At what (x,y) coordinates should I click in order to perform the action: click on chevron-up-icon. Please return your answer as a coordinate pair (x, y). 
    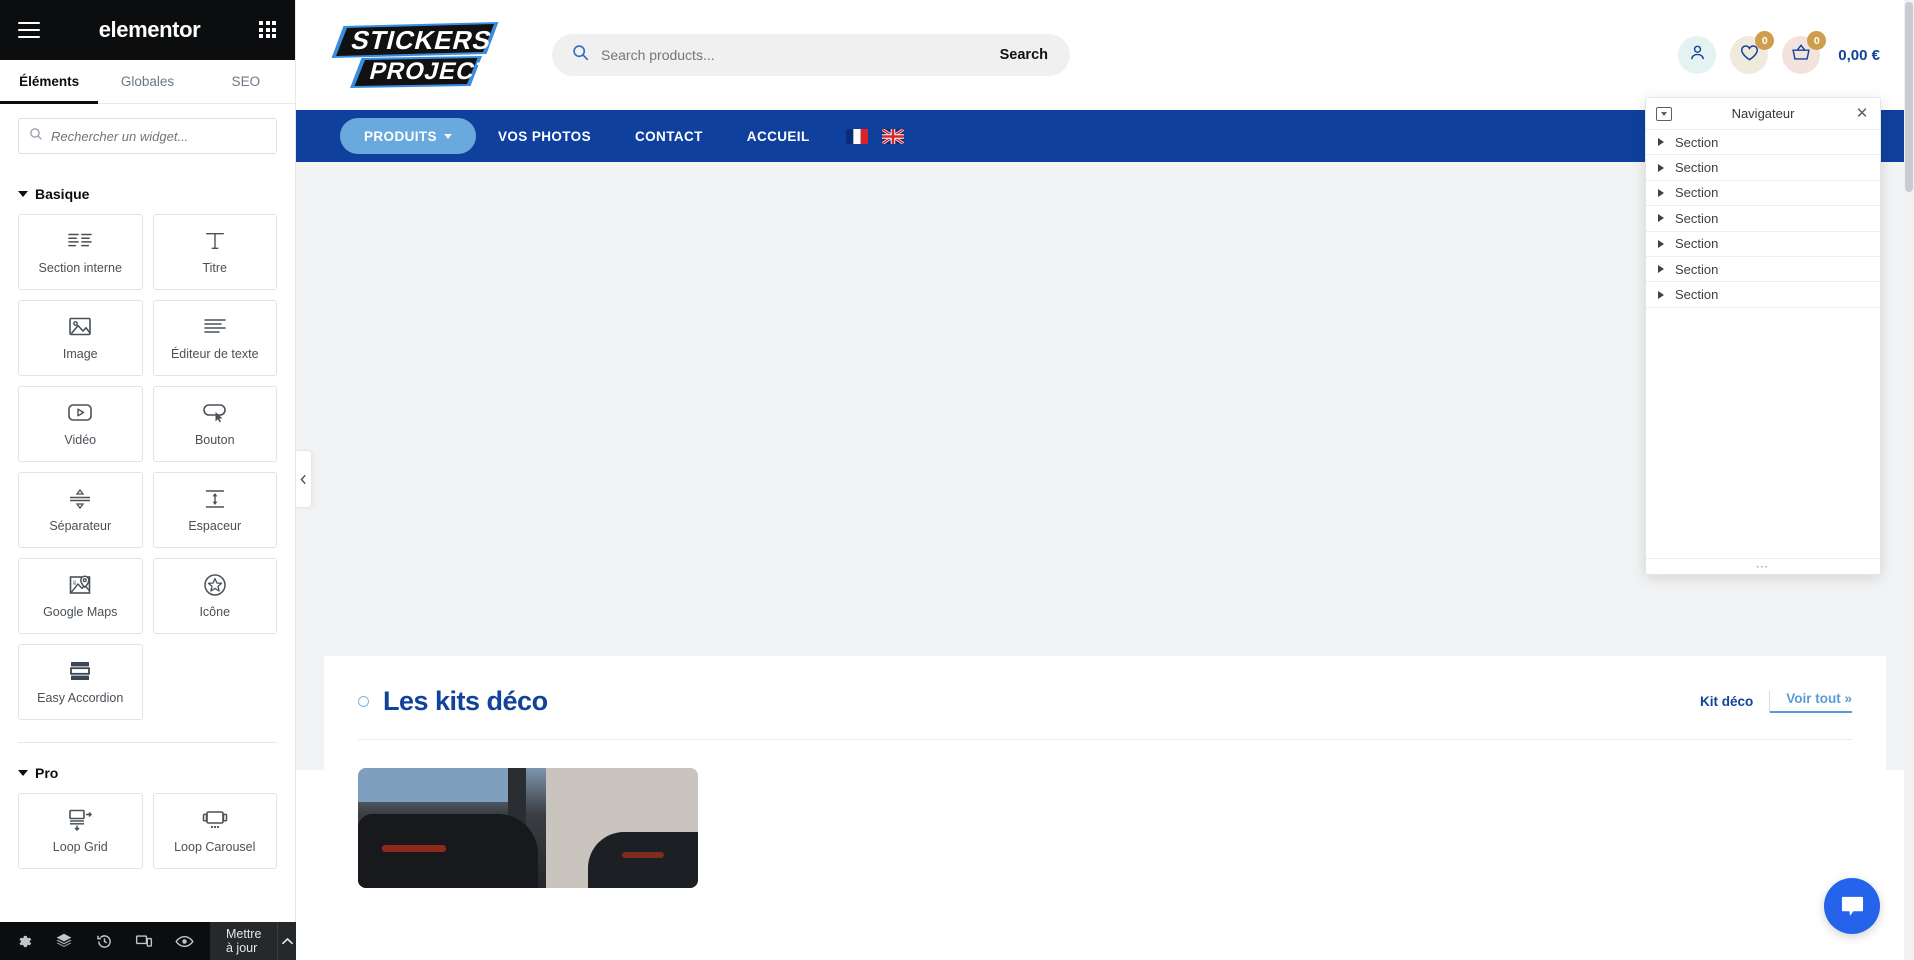
    Looking at the image, I should click on (286, 941).